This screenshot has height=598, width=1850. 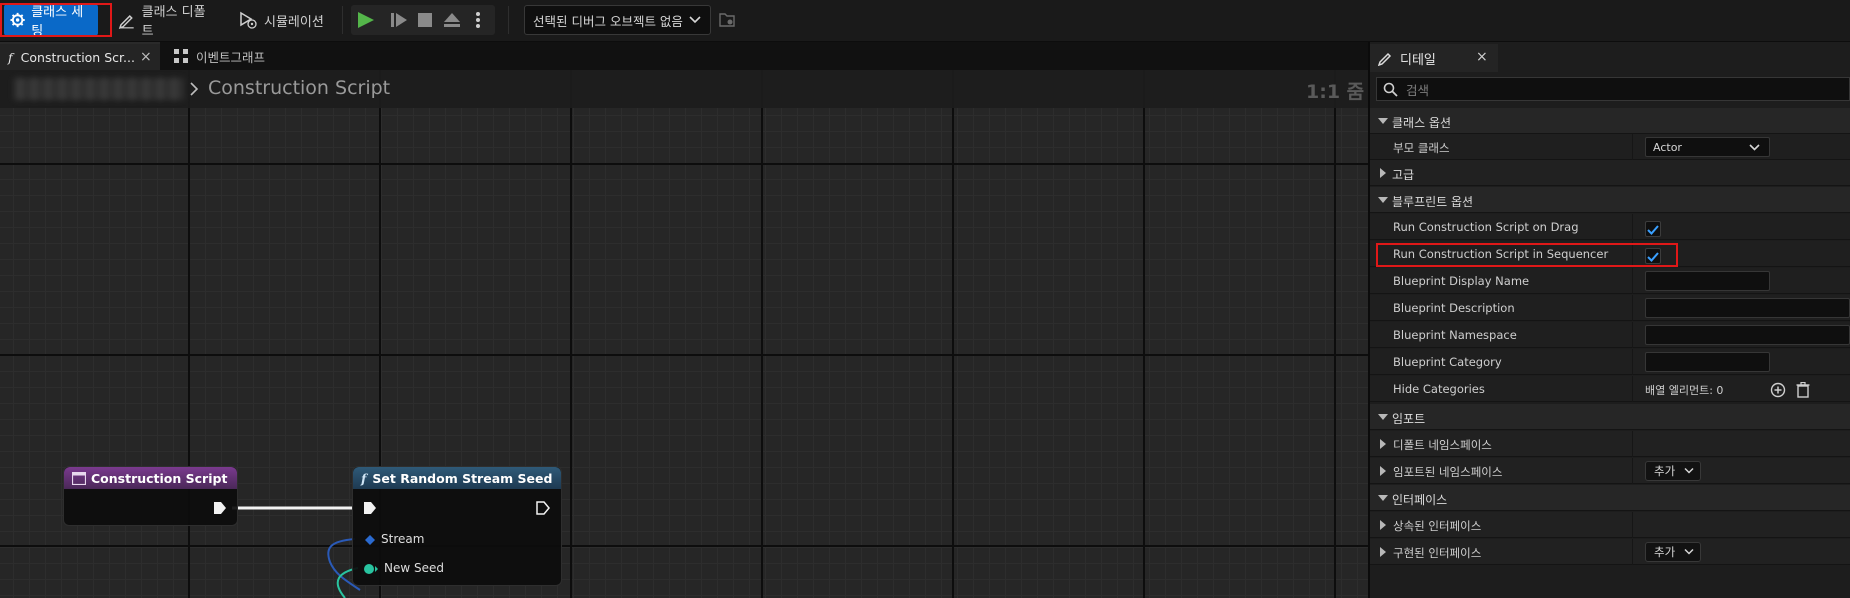 I want to click on category-blueprint-options: 블루프린트 옵션, so click(x=1610, y=200).